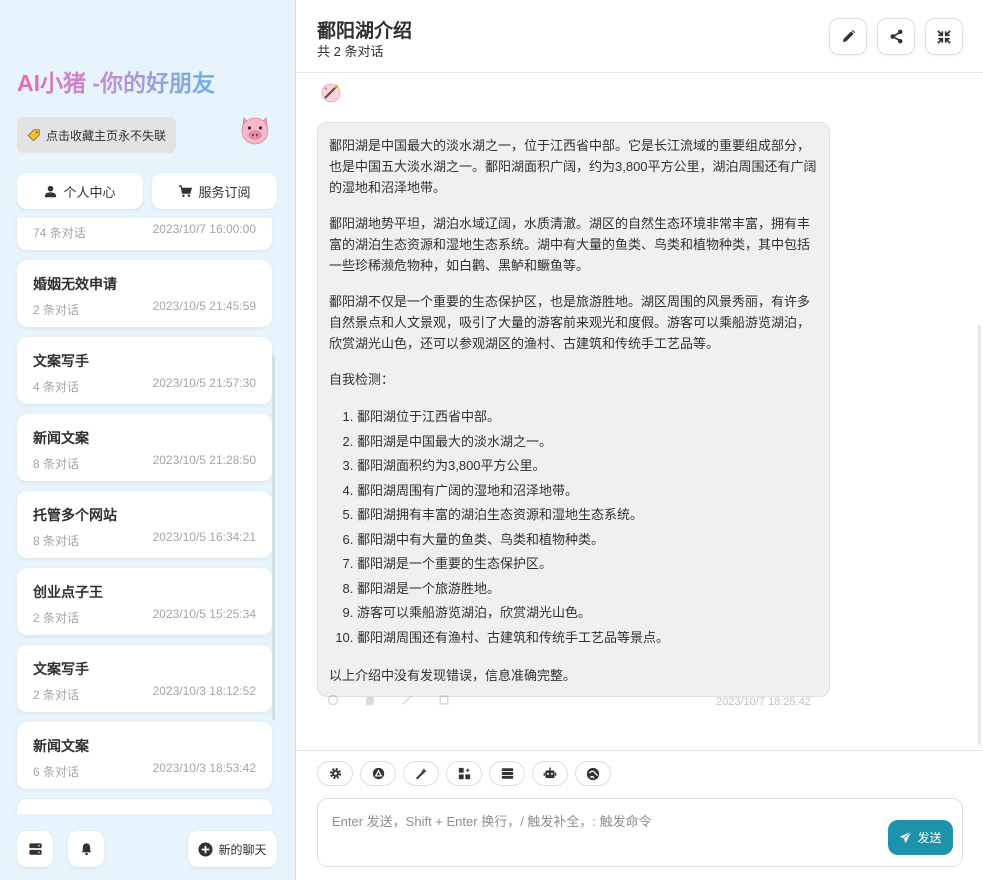 Image resolution: width=983 pixels, height=880 pixels. I want to click on message-actions, so click(388, 700).